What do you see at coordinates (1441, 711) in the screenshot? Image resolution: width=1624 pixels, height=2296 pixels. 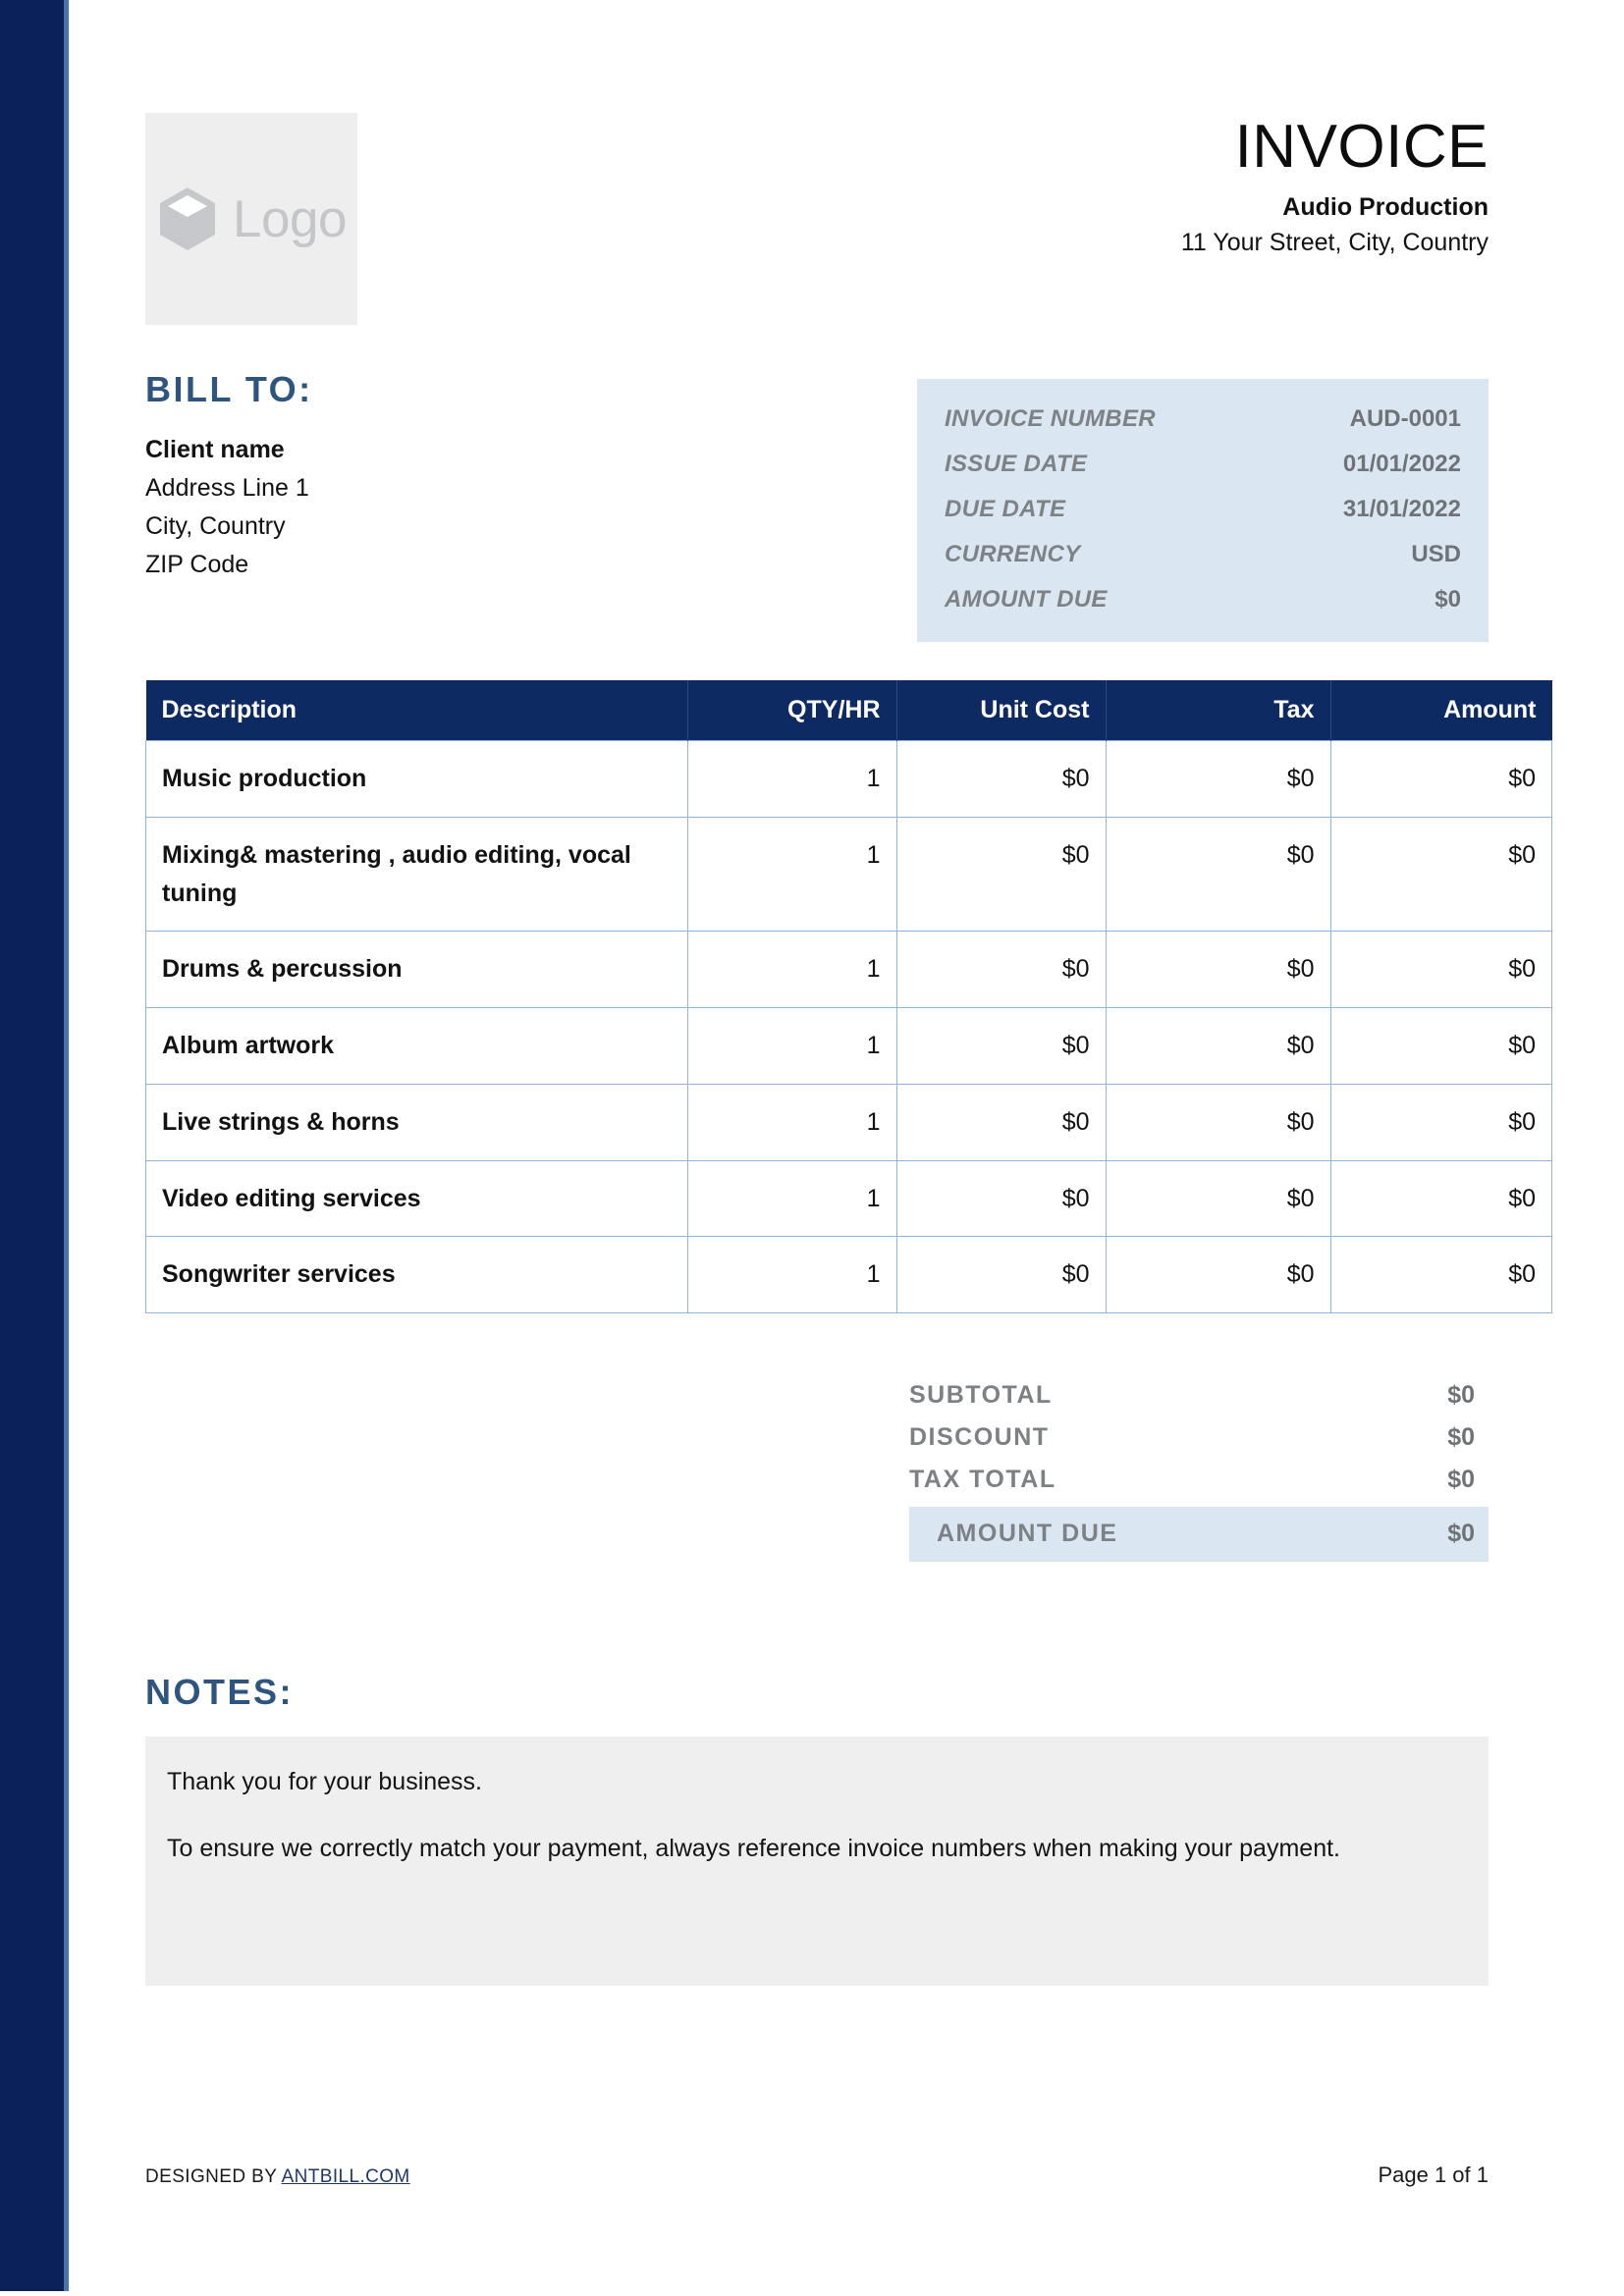 I see `column-header-amount: Amount` at bounding box center [1441, 711].